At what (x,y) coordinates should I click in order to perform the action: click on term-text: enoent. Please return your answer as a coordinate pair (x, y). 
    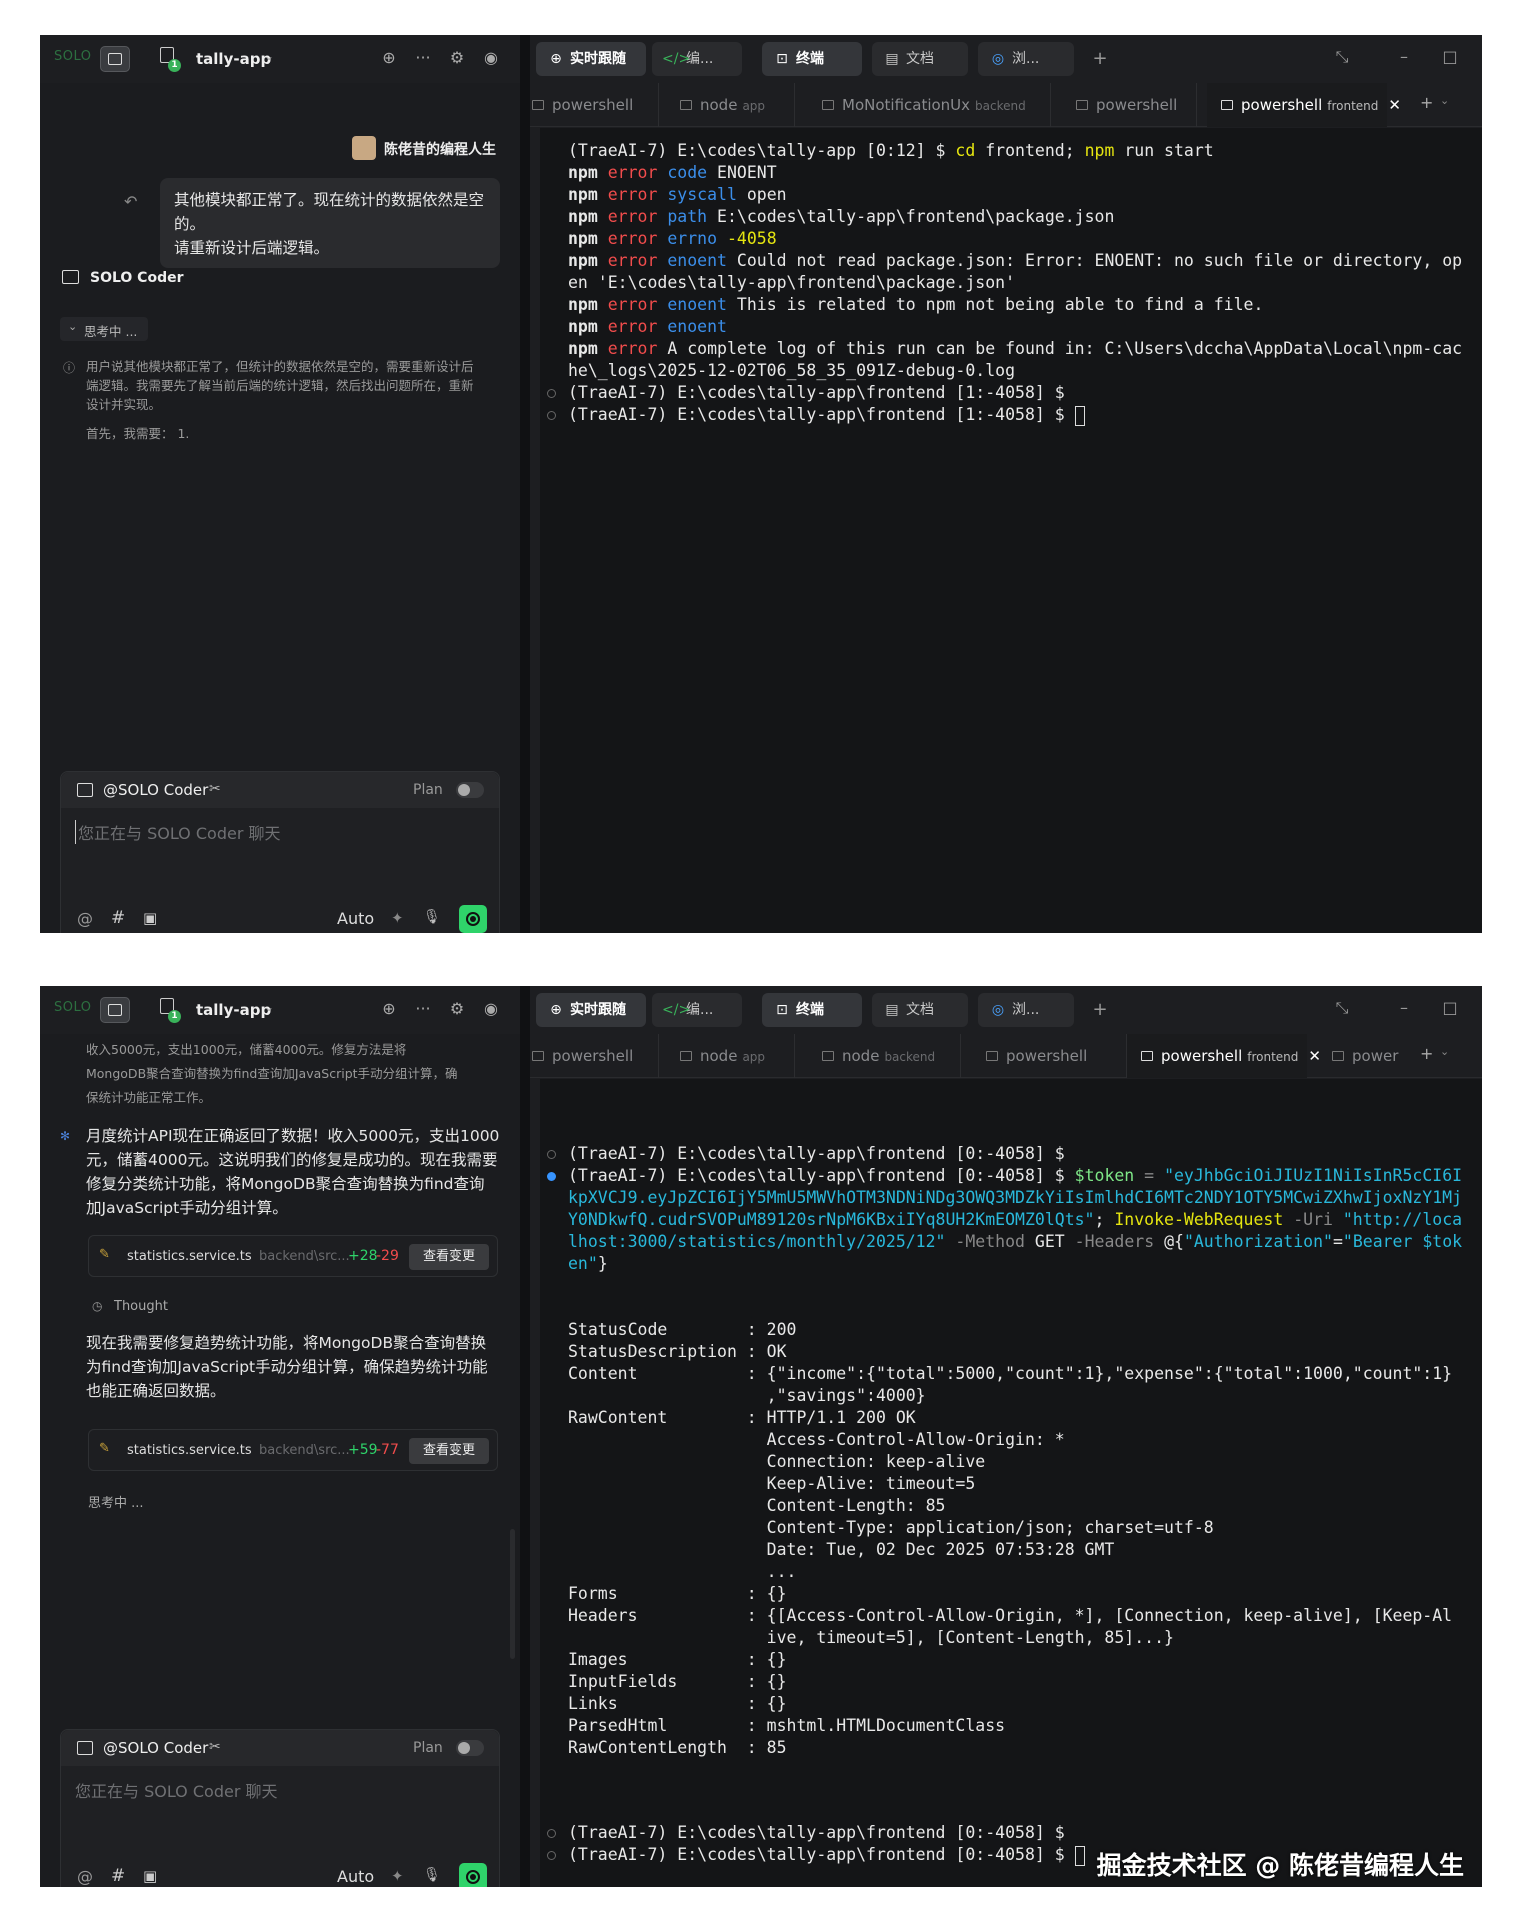
    Looking at the image, I should click on (697, 326).